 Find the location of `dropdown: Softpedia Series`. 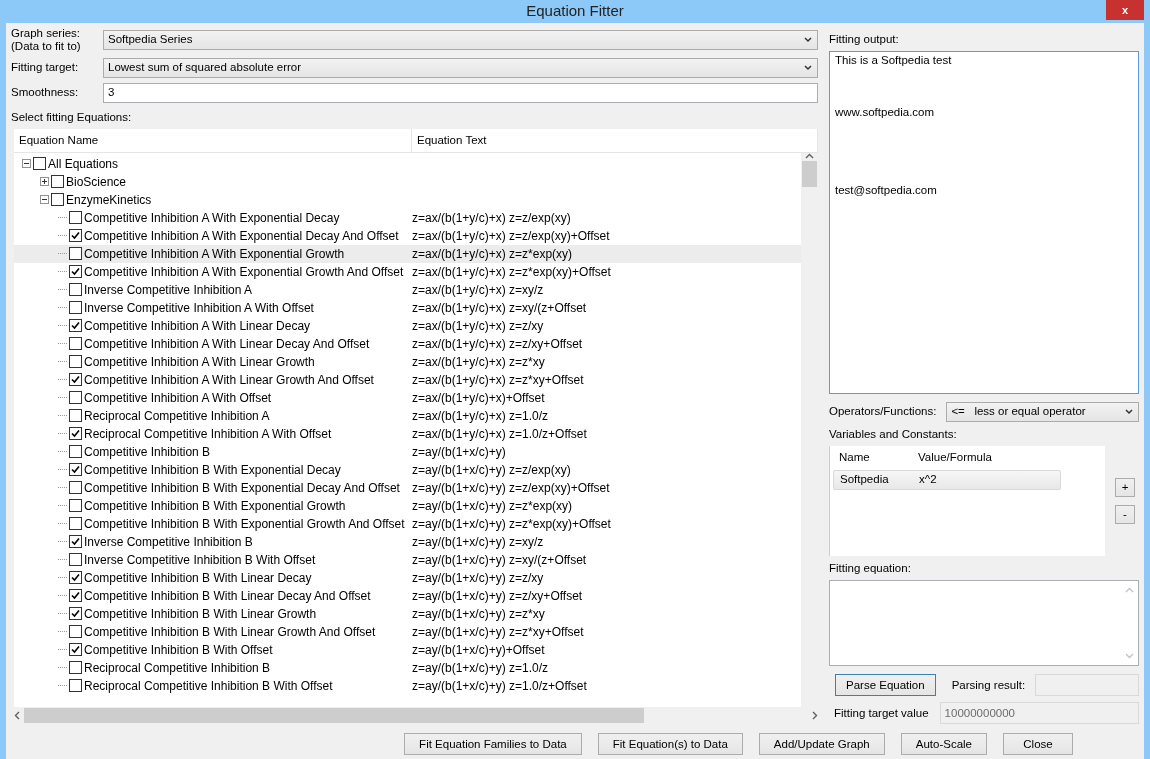

dropdown: Softpedia Series is located at coordinates (460, 39).